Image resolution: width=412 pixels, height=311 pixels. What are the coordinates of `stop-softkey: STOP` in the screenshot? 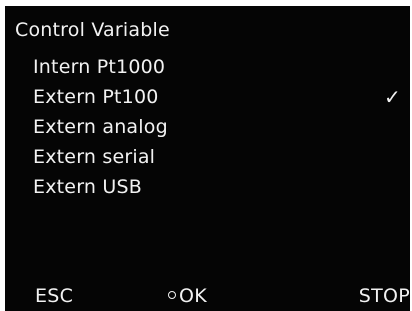 It's located at (384, 296).